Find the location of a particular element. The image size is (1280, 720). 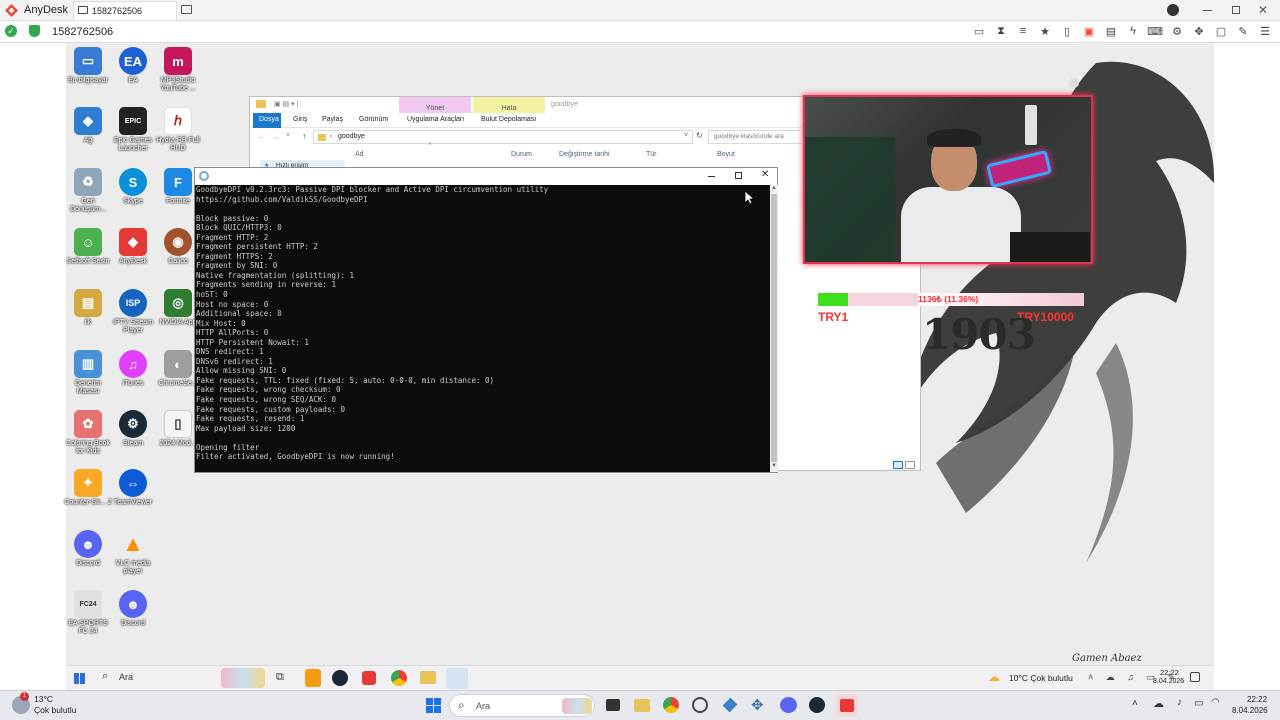

folder-icon: ▤ ilk is located at coordinates (88, 308).